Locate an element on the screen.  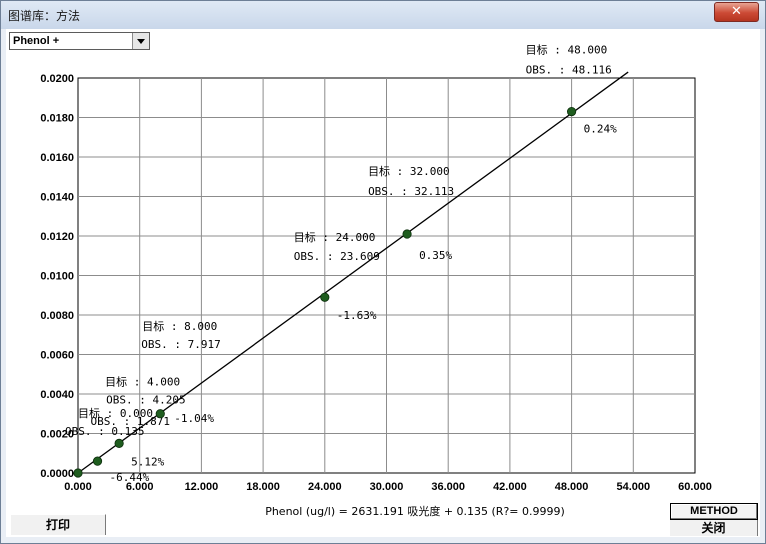
point-obs-label: OBS. : 48.116 is located at coordinates (569, 70).